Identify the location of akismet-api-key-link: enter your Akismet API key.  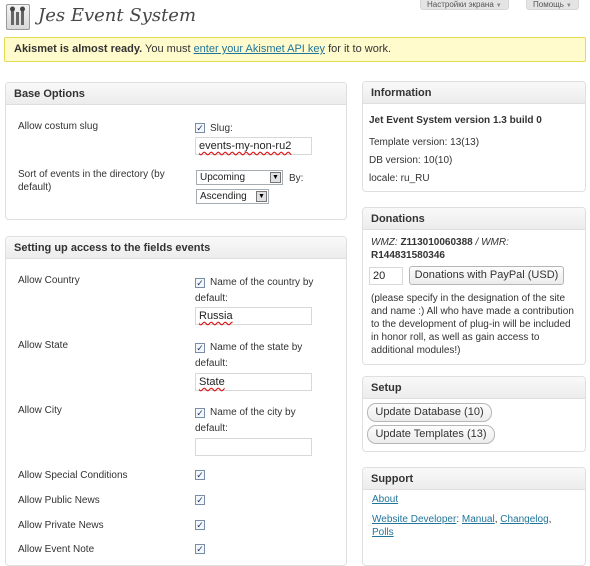
(259, 49).